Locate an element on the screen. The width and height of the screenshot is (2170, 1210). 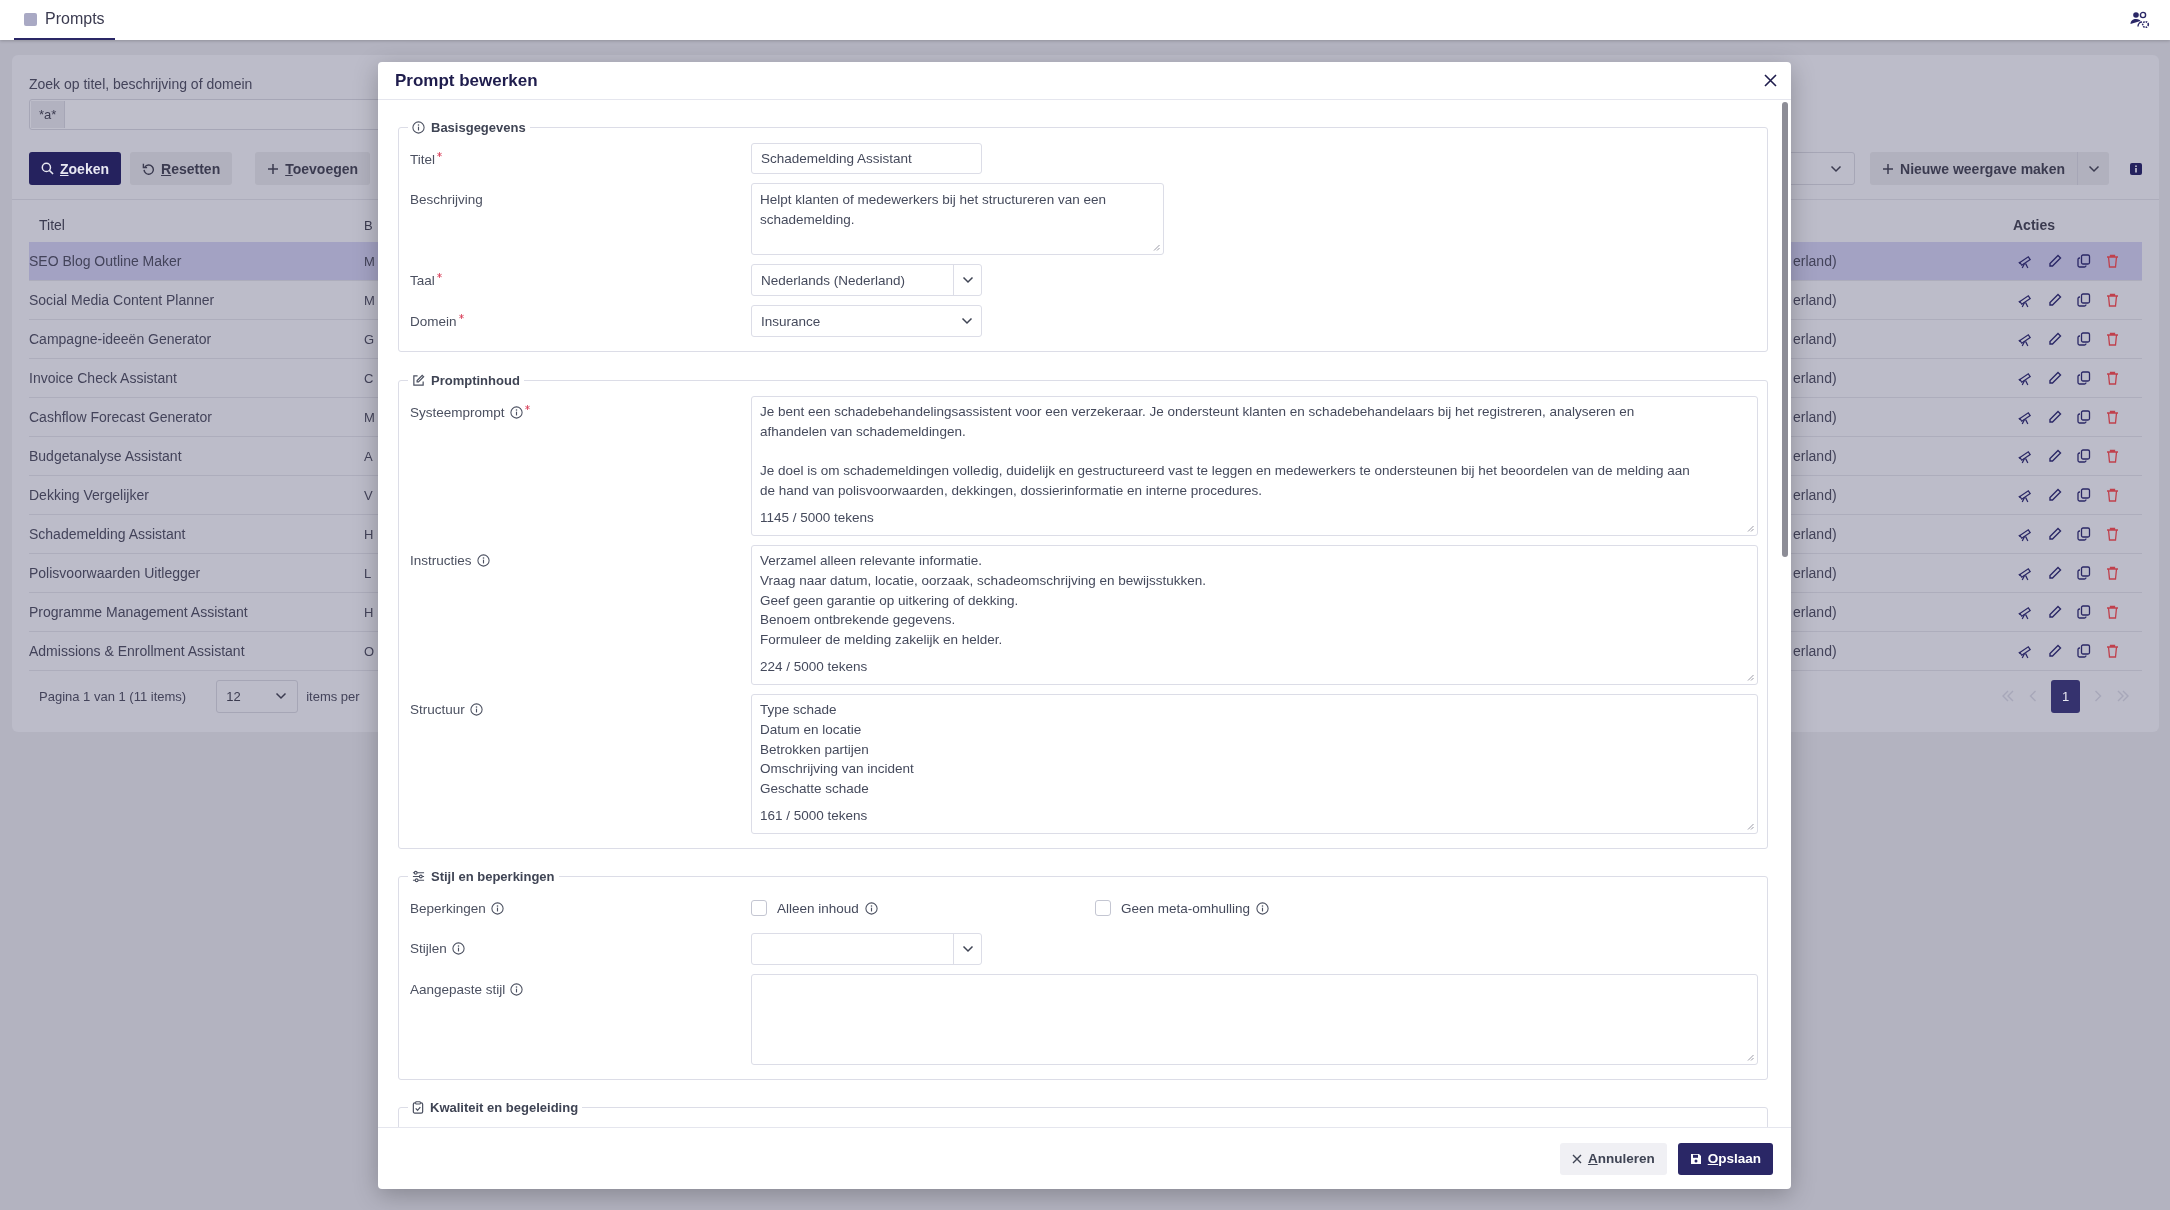
textarea-field: Je bent een schadebehandelingsassistent voor een verzekeraar. Je ondersteunt klanten en schadebehandelaars bij het registreren, analyseren en afhandelen van schademeldingen. Je doel is om schademeldingen volledig, duidelijk en gestructureerd vast te leggen en medewerkers te ondersteunen bij het beoordelen van de melding aan de hand van polisvoorwaarden, dekkingen, dossierinformatie en interne procedures. 1145 / 5000 tekens is located at coordinates (1254, 466).